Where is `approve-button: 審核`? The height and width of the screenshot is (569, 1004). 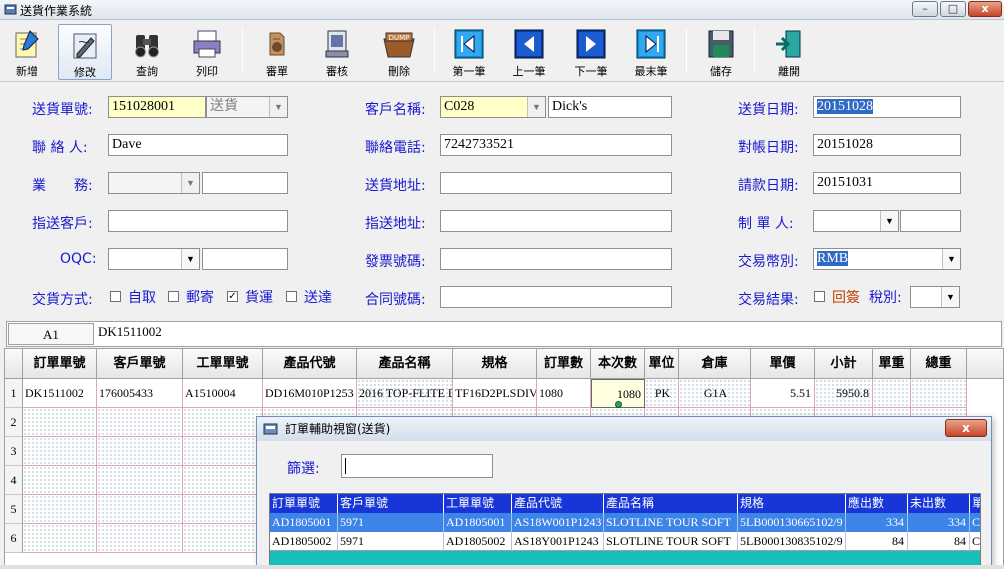 approve-button: 審核 is located at coordinates (337, 52).